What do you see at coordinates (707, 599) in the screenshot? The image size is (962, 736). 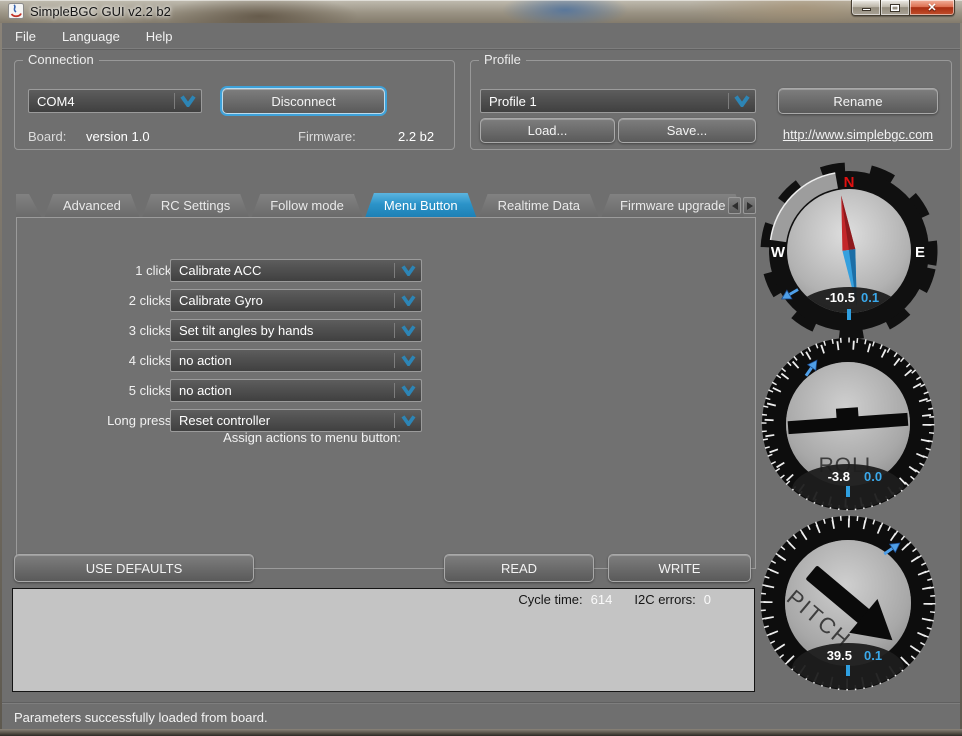 I see `i2c-errors-value: 0` at bounding box center [707, 599].